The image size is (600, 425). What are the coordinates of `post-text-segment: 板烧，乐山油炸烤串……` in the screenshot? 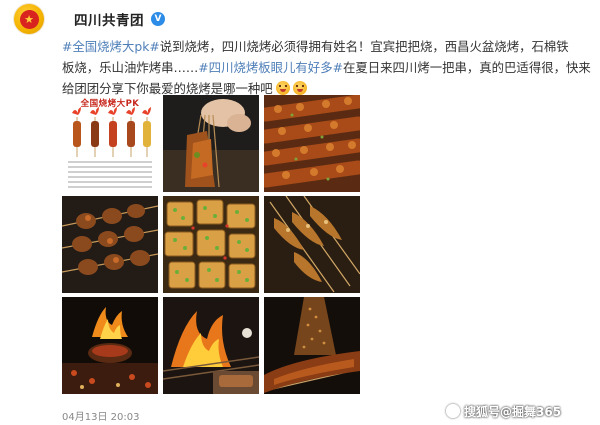 It's located at (130, 67).